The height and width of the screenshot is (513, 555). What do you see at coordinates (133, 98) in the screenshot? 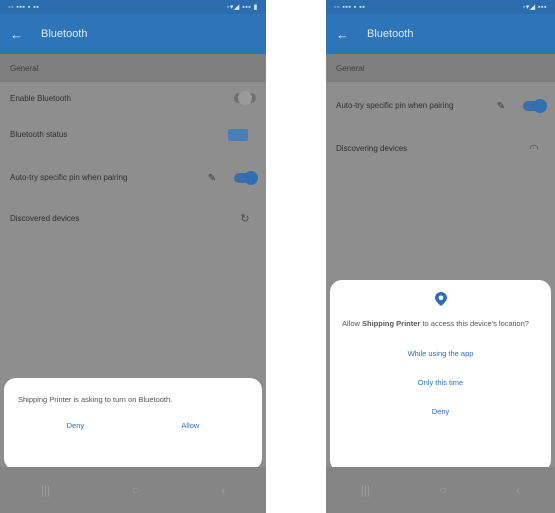
I see `enable-bluetooth-row: Enable Bluetooth` at bounding box center [133, 98].